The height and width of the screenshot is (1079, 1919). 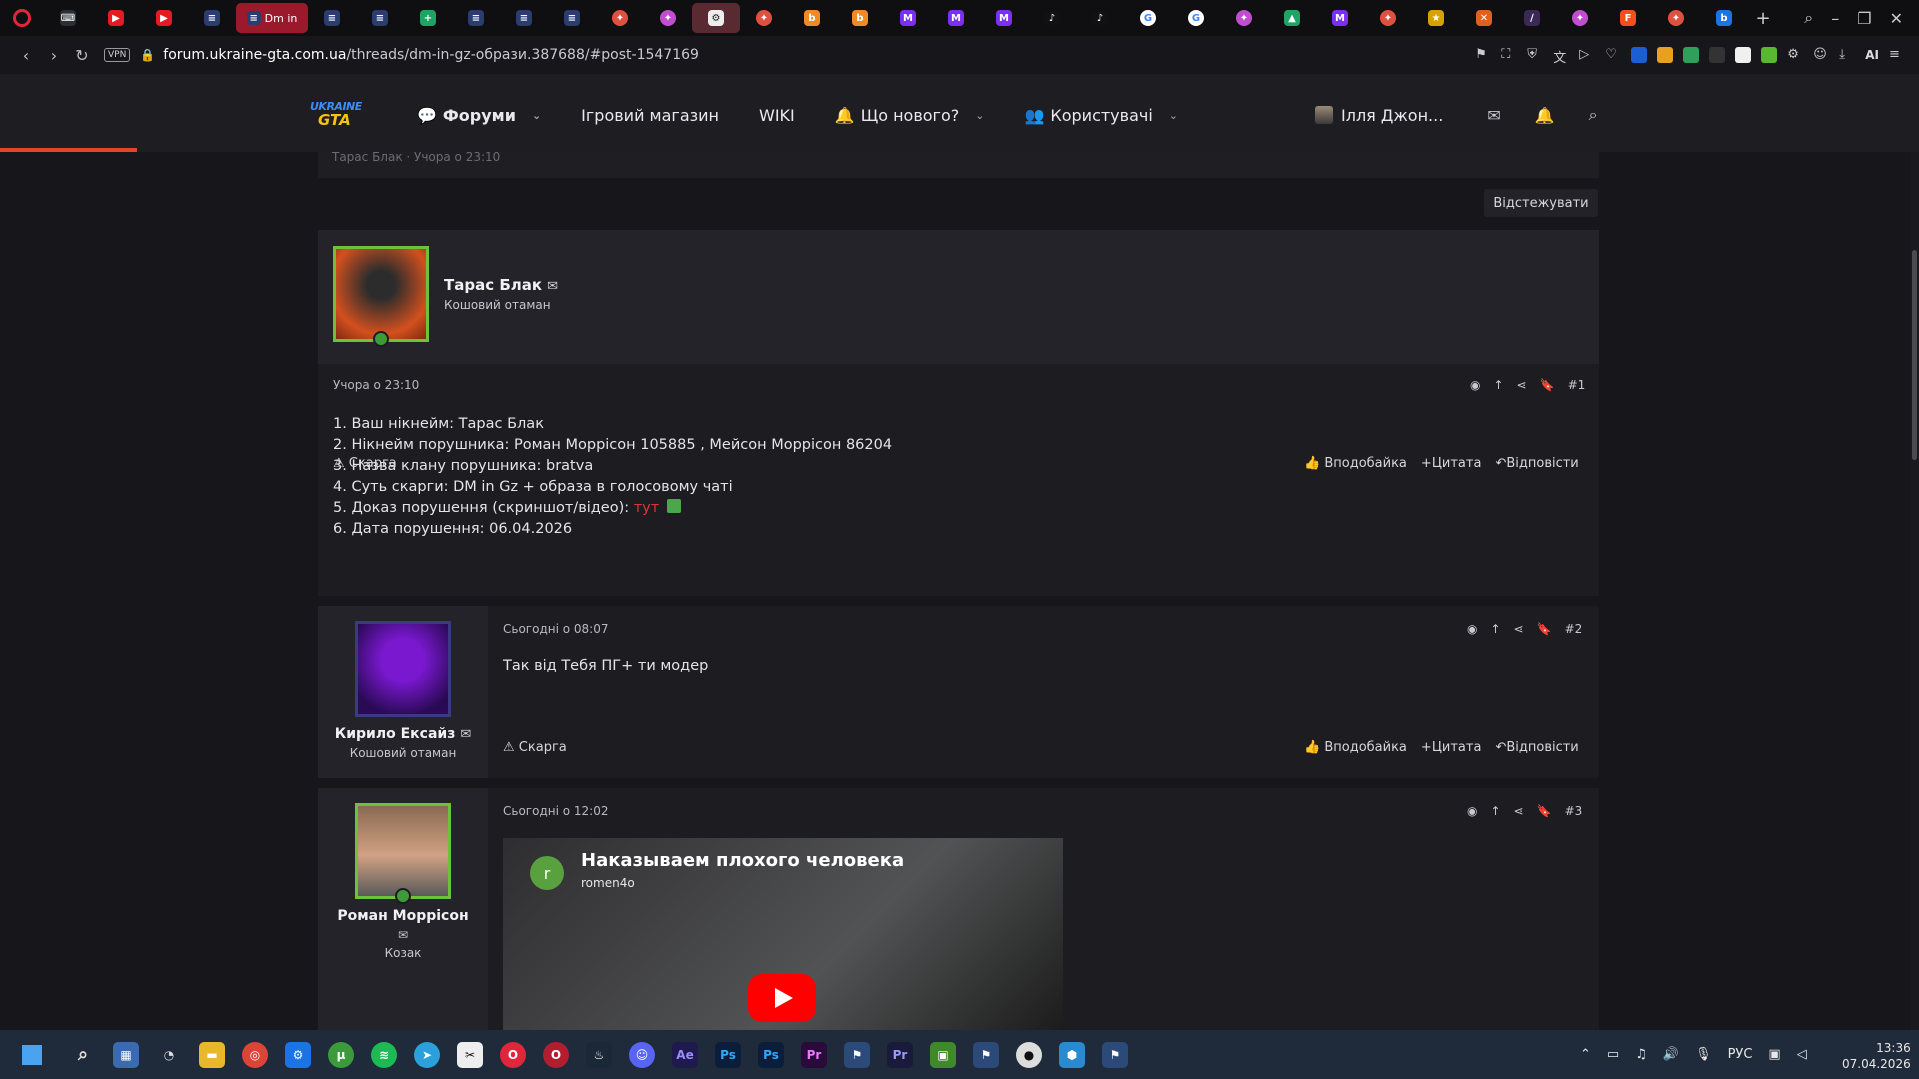 What do you see at coordinates (1509, 55) in the screenshot?
I see `snapshot-icon: ⛶` at bounding box center [1509, 55].